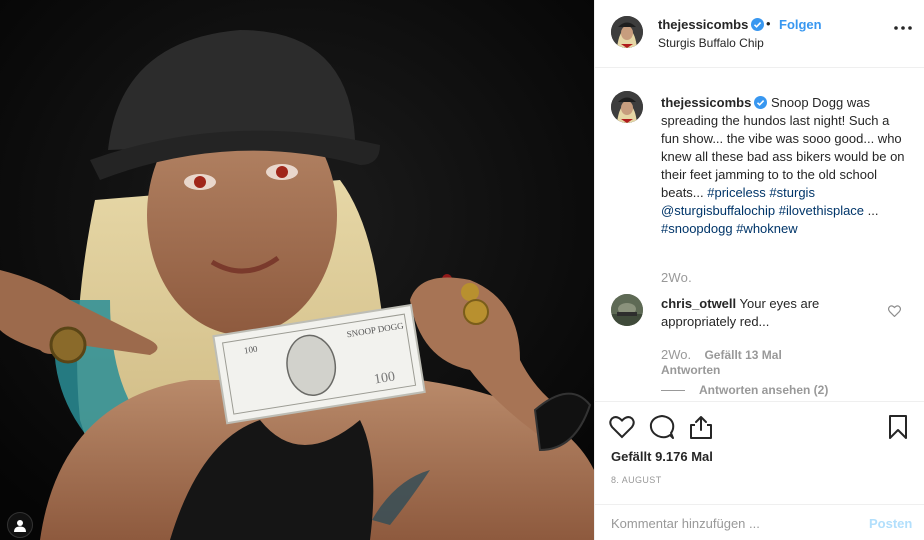  What do you see at coordinates (662, 456) in the screenshot?
I see `likes-count: Gefällt 9.176 Mal` at bounding box center [662, 456].